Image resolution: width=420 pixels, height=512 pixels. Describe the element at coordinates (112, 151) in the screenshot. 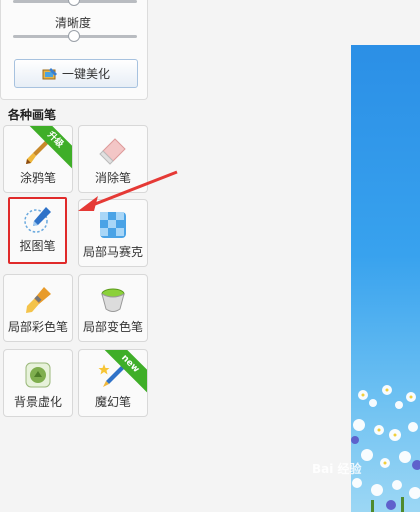

I see `eraser-icon` at that location.